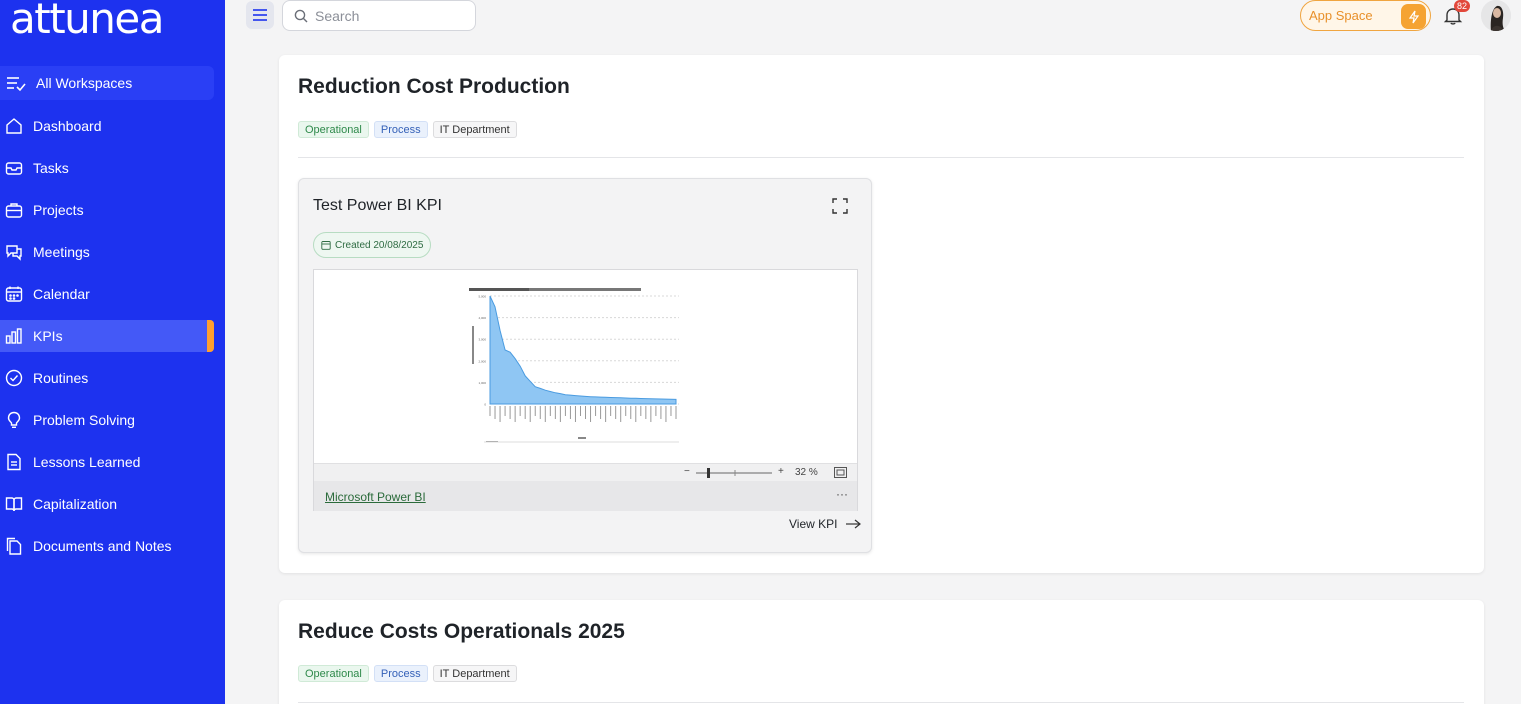 The width and height of the screenshot is (1521, 704). I want to click on sidebar-item-routines: Routines, so click(107, 378).